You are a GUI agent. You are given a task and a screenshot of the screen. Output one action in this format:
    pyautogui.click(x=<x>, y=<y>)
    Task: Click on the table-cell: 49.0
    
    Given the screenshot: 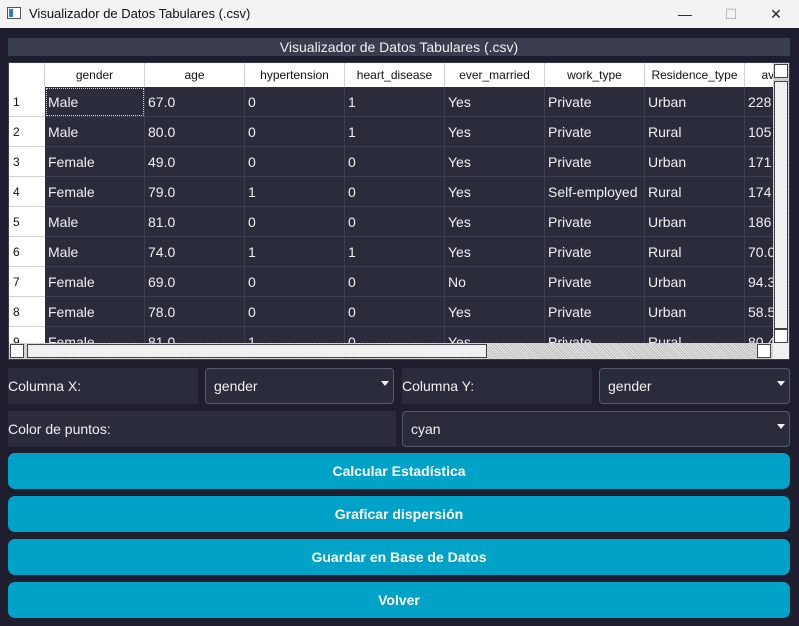 What is the action you would take?
    pyautogui.click(x=195, y=162)
    